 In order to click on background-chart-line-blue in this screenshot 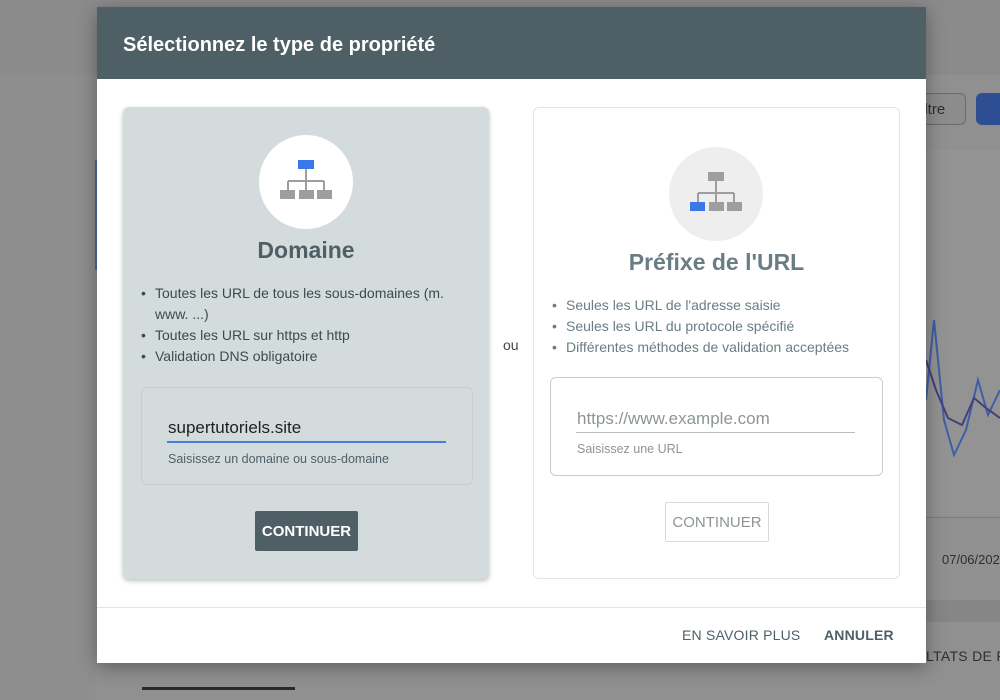, I will do `click(963, 388)`.